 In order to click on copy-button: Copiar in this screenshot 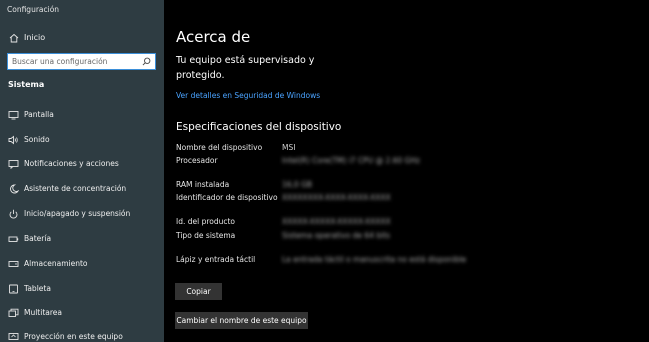, I will do `click(198, 291)`.